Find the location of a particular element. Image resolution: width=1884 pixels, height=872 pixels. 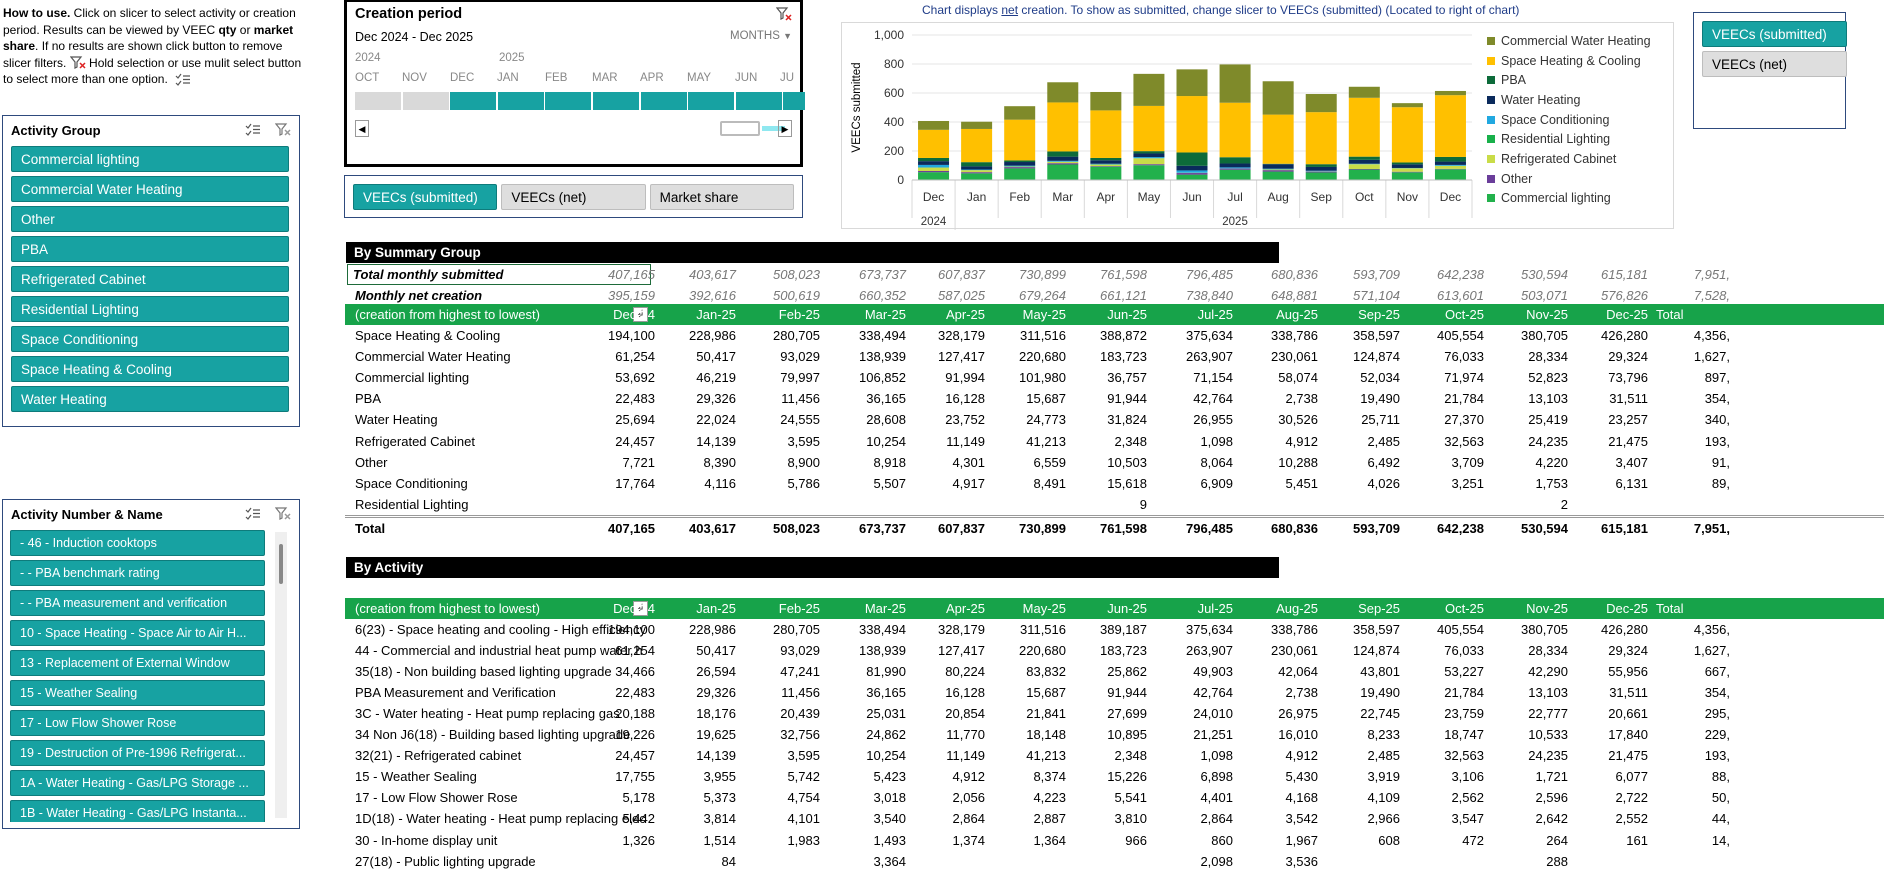

total-submitted-cell: 530,594 is located at coordinates (1528, 274).